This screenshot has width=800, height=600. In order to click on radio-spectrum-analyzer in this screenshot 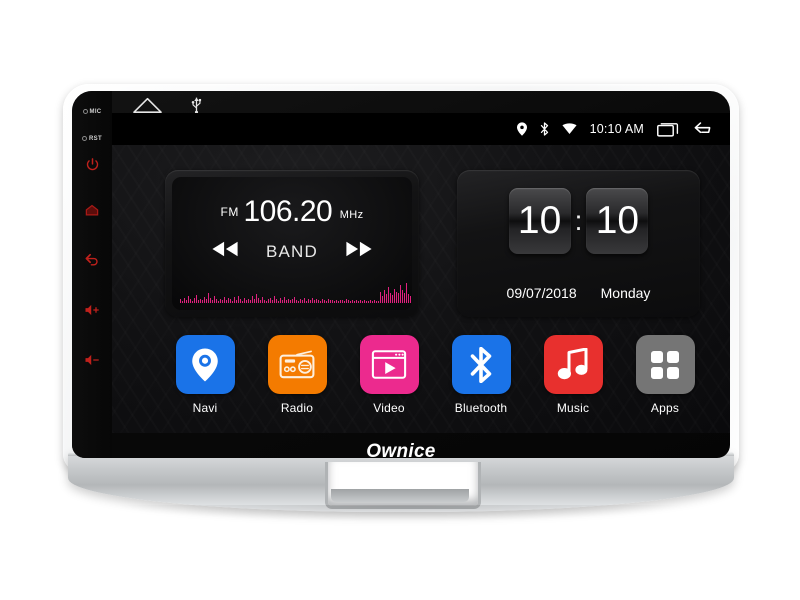, I will do `click(295, 286)`.